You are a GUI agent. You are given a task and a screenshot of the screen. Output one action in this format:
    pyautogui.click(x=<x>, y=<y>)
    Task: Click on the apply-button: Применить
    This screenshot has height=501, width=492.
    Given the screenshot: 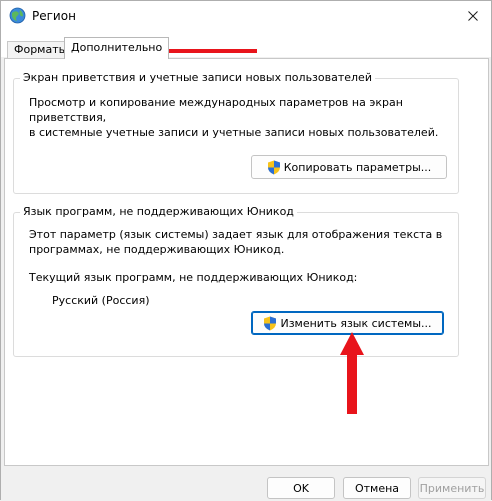 What is the action you would take?
    pyautogui.click(x=452, y=488)
    